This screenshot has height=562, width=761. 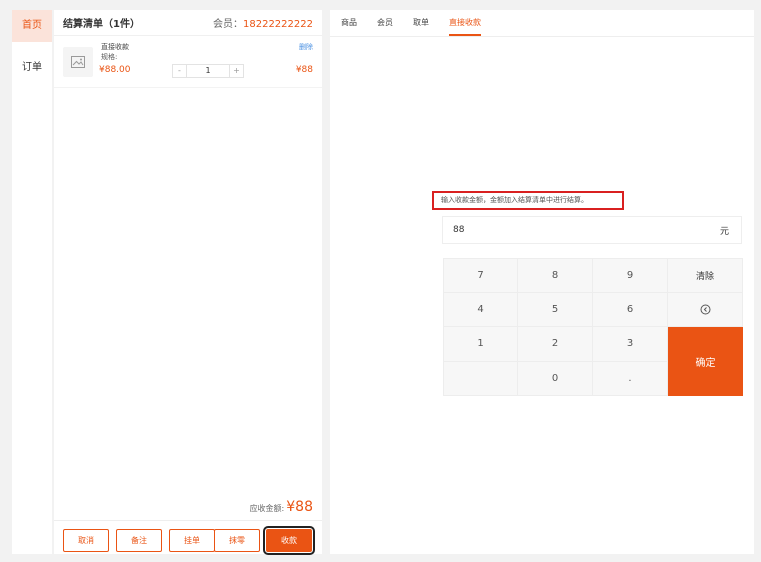 What do you see at coordinates (236, 71) in the screenshot?
I see `increase-quantity-button: +` at bounding box center [236, 71].